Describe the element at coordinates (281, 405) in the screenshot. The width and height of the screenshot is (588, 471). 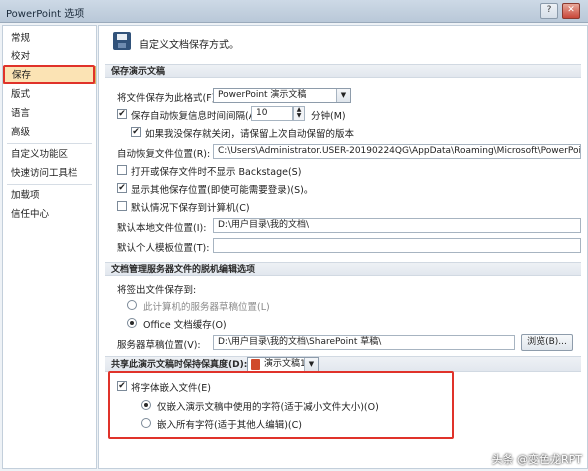
I see `fidelity-highlight-box` at that location.